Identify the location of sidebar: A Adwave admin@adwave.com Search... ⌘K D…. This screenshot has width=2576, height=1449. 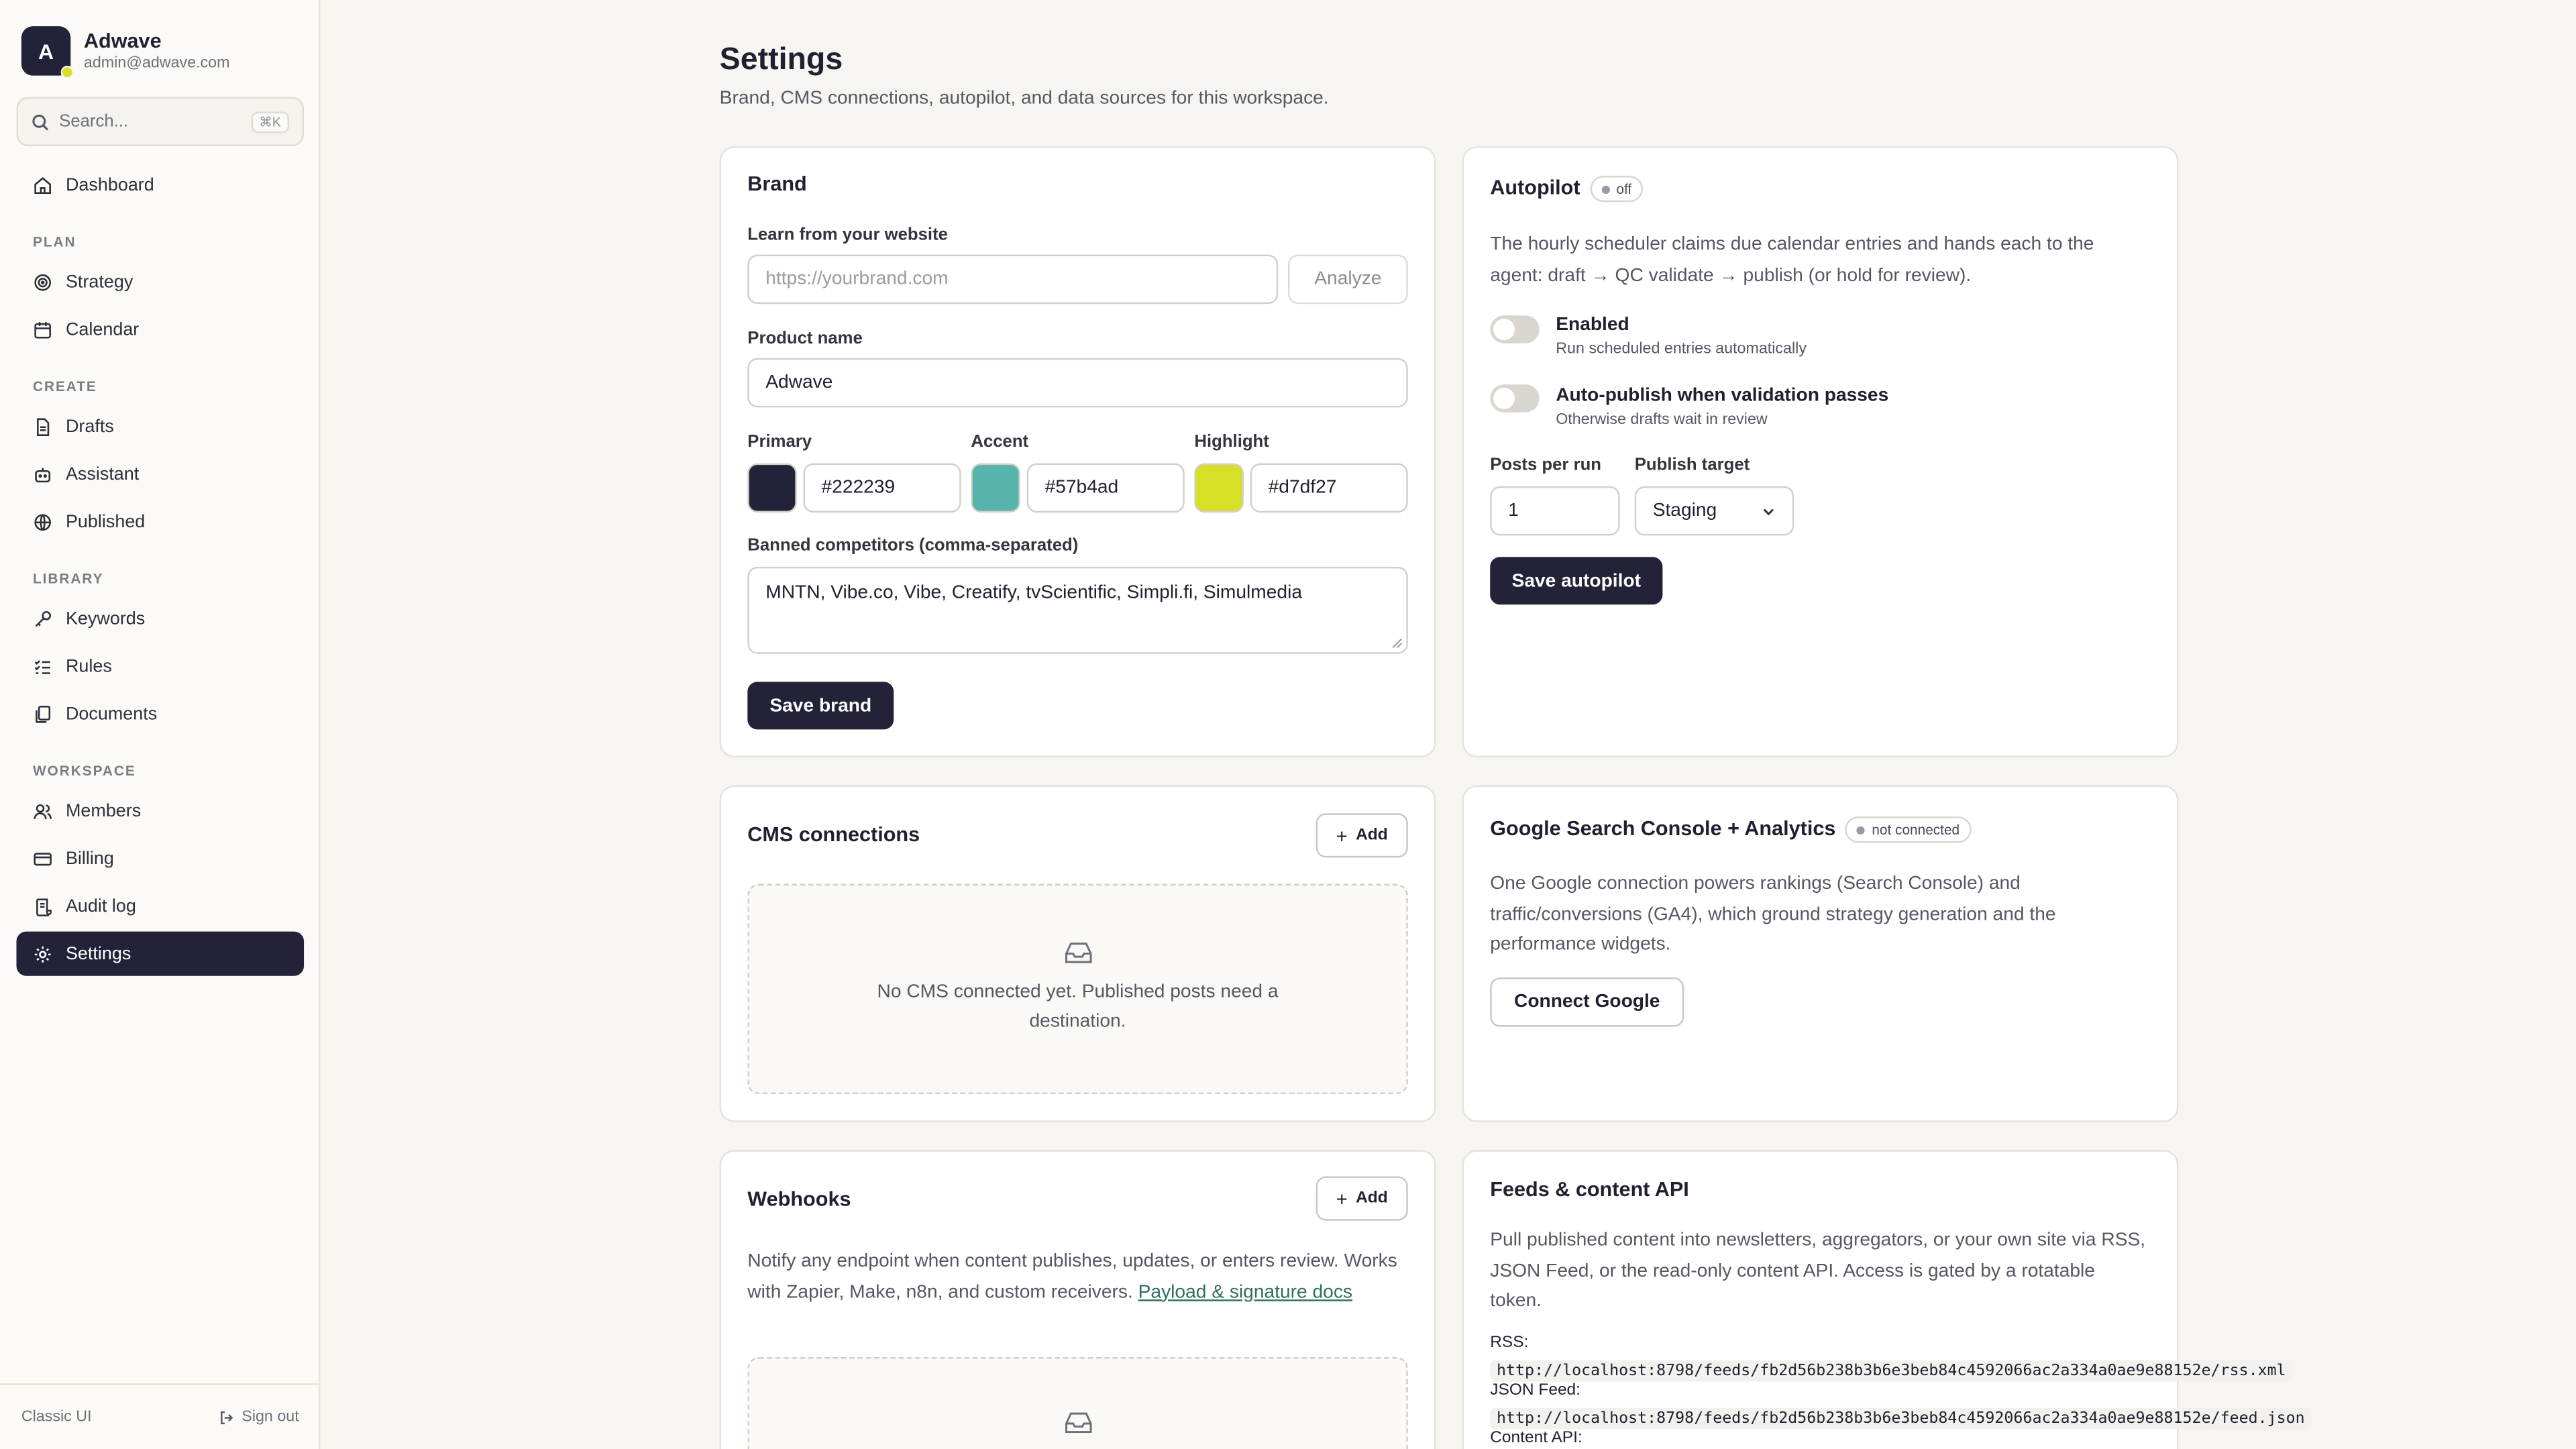
(160, 724).